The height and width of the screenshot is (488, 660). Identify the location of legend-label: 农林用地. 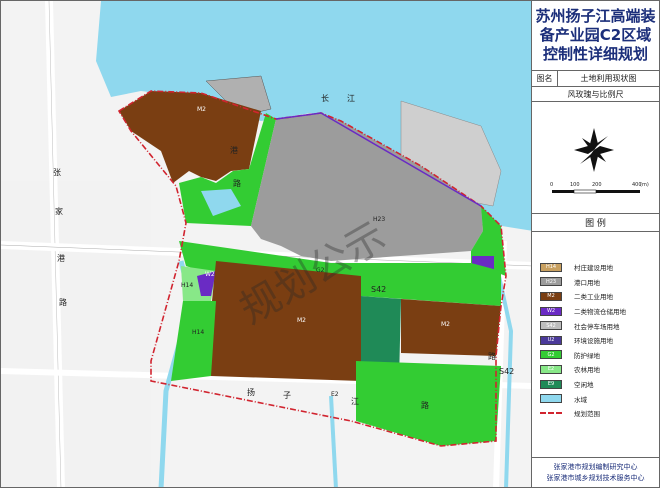
(587, 370).